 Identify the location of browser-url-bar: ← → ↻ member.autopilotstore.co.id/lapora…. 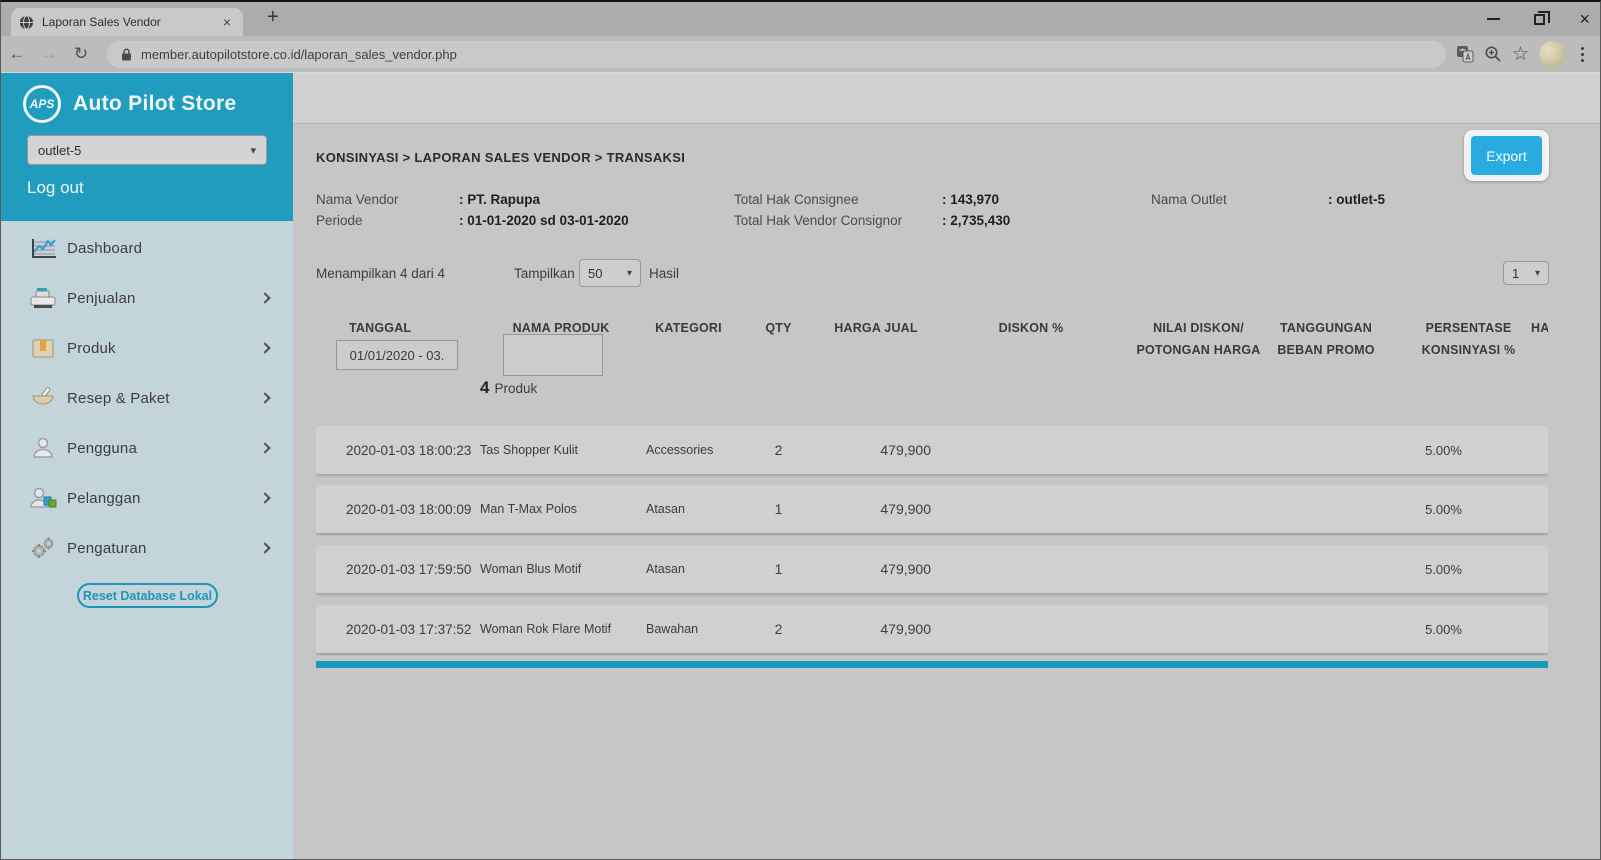
(800, 54).